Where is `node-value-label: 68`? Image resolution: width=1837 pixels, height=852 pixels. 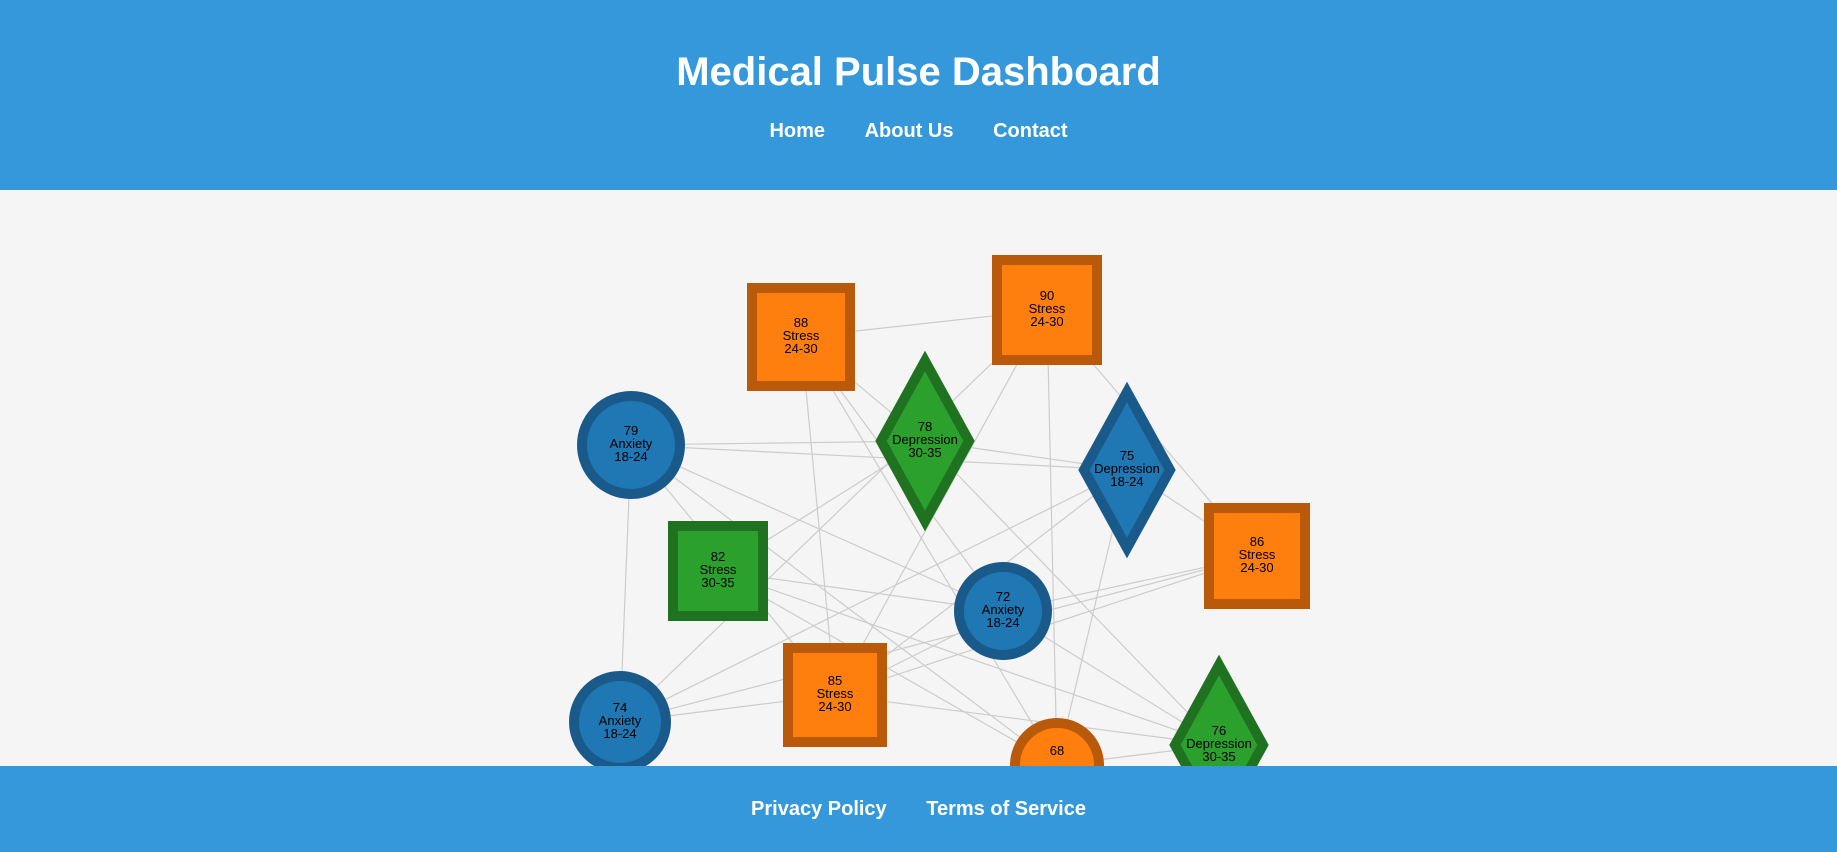 node-value-label: 68 is located at coordinates (1057, 750).